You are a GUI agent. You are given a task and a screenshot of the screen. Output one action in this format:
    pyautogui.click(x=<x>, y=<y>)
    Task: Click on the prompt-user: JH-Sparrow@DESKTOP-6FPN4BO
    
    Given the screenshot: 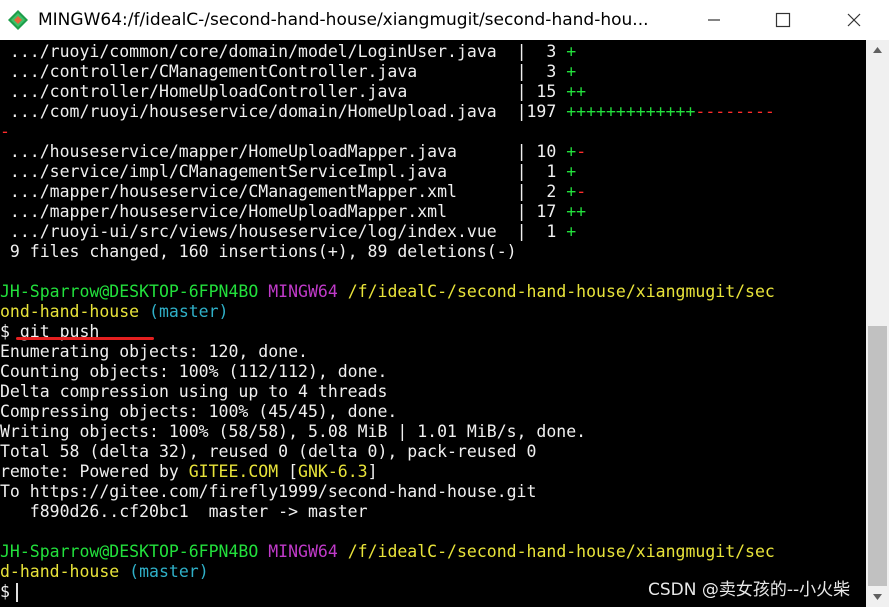 What is the action you would take?
    pyautogui.click(x=129, y=291)
    